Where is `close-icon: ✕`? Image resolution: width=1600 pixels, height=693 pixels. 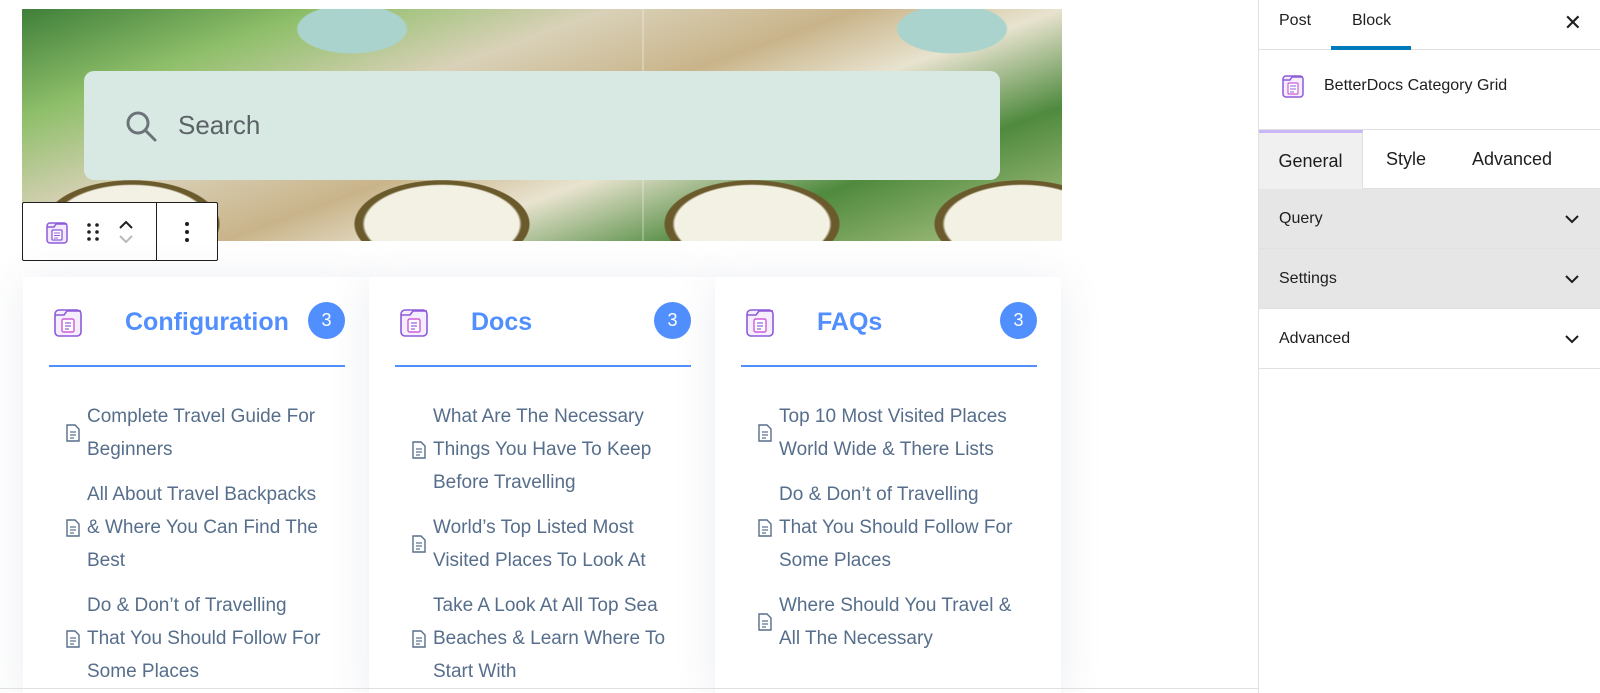
close-icon: ✕ is located at coordinates (1573, 23).